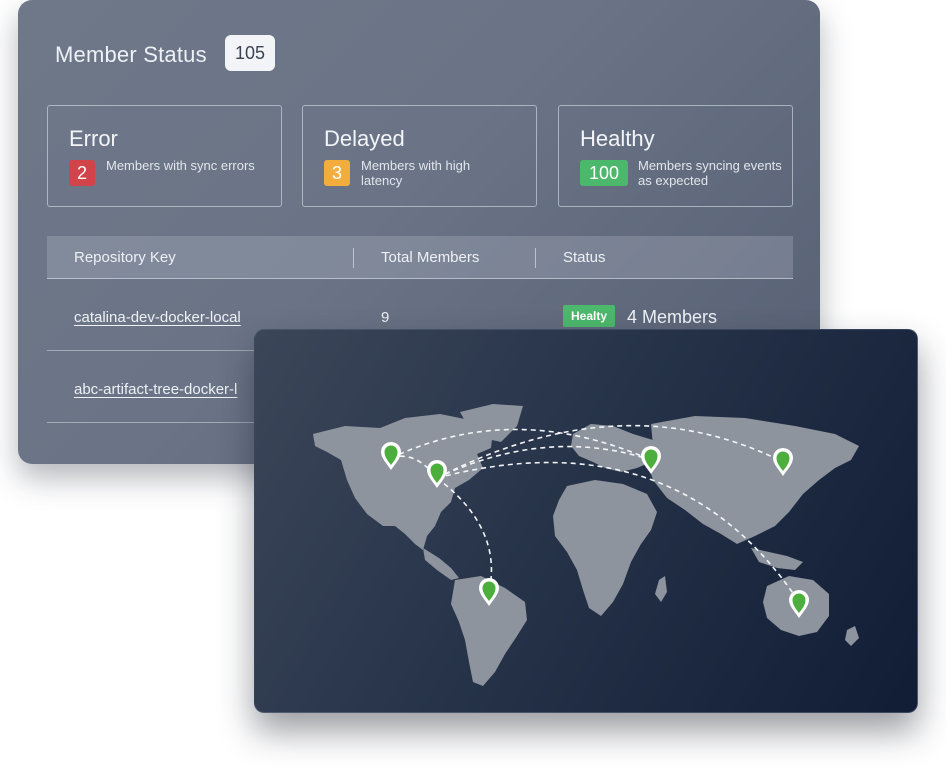 The image size is (946, 772). I want to click on total-members-badge: 105, so click(250, 53).